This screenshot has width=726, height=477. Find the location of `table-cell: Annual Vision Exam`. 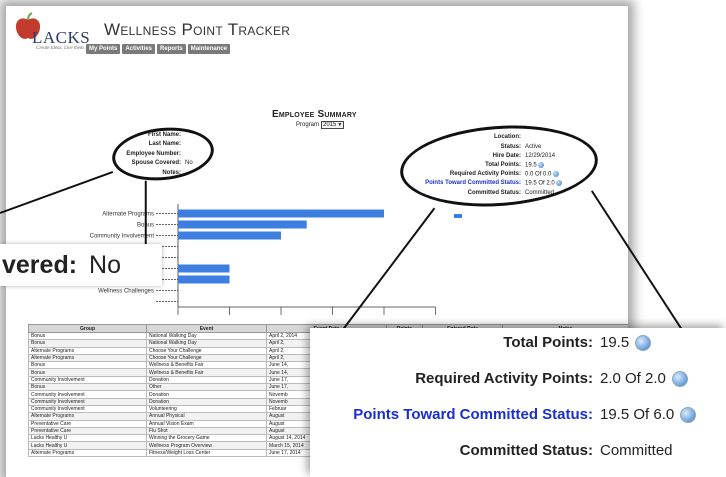

table-cell: Annual Vision Exam is located at coordinates (206, 423).